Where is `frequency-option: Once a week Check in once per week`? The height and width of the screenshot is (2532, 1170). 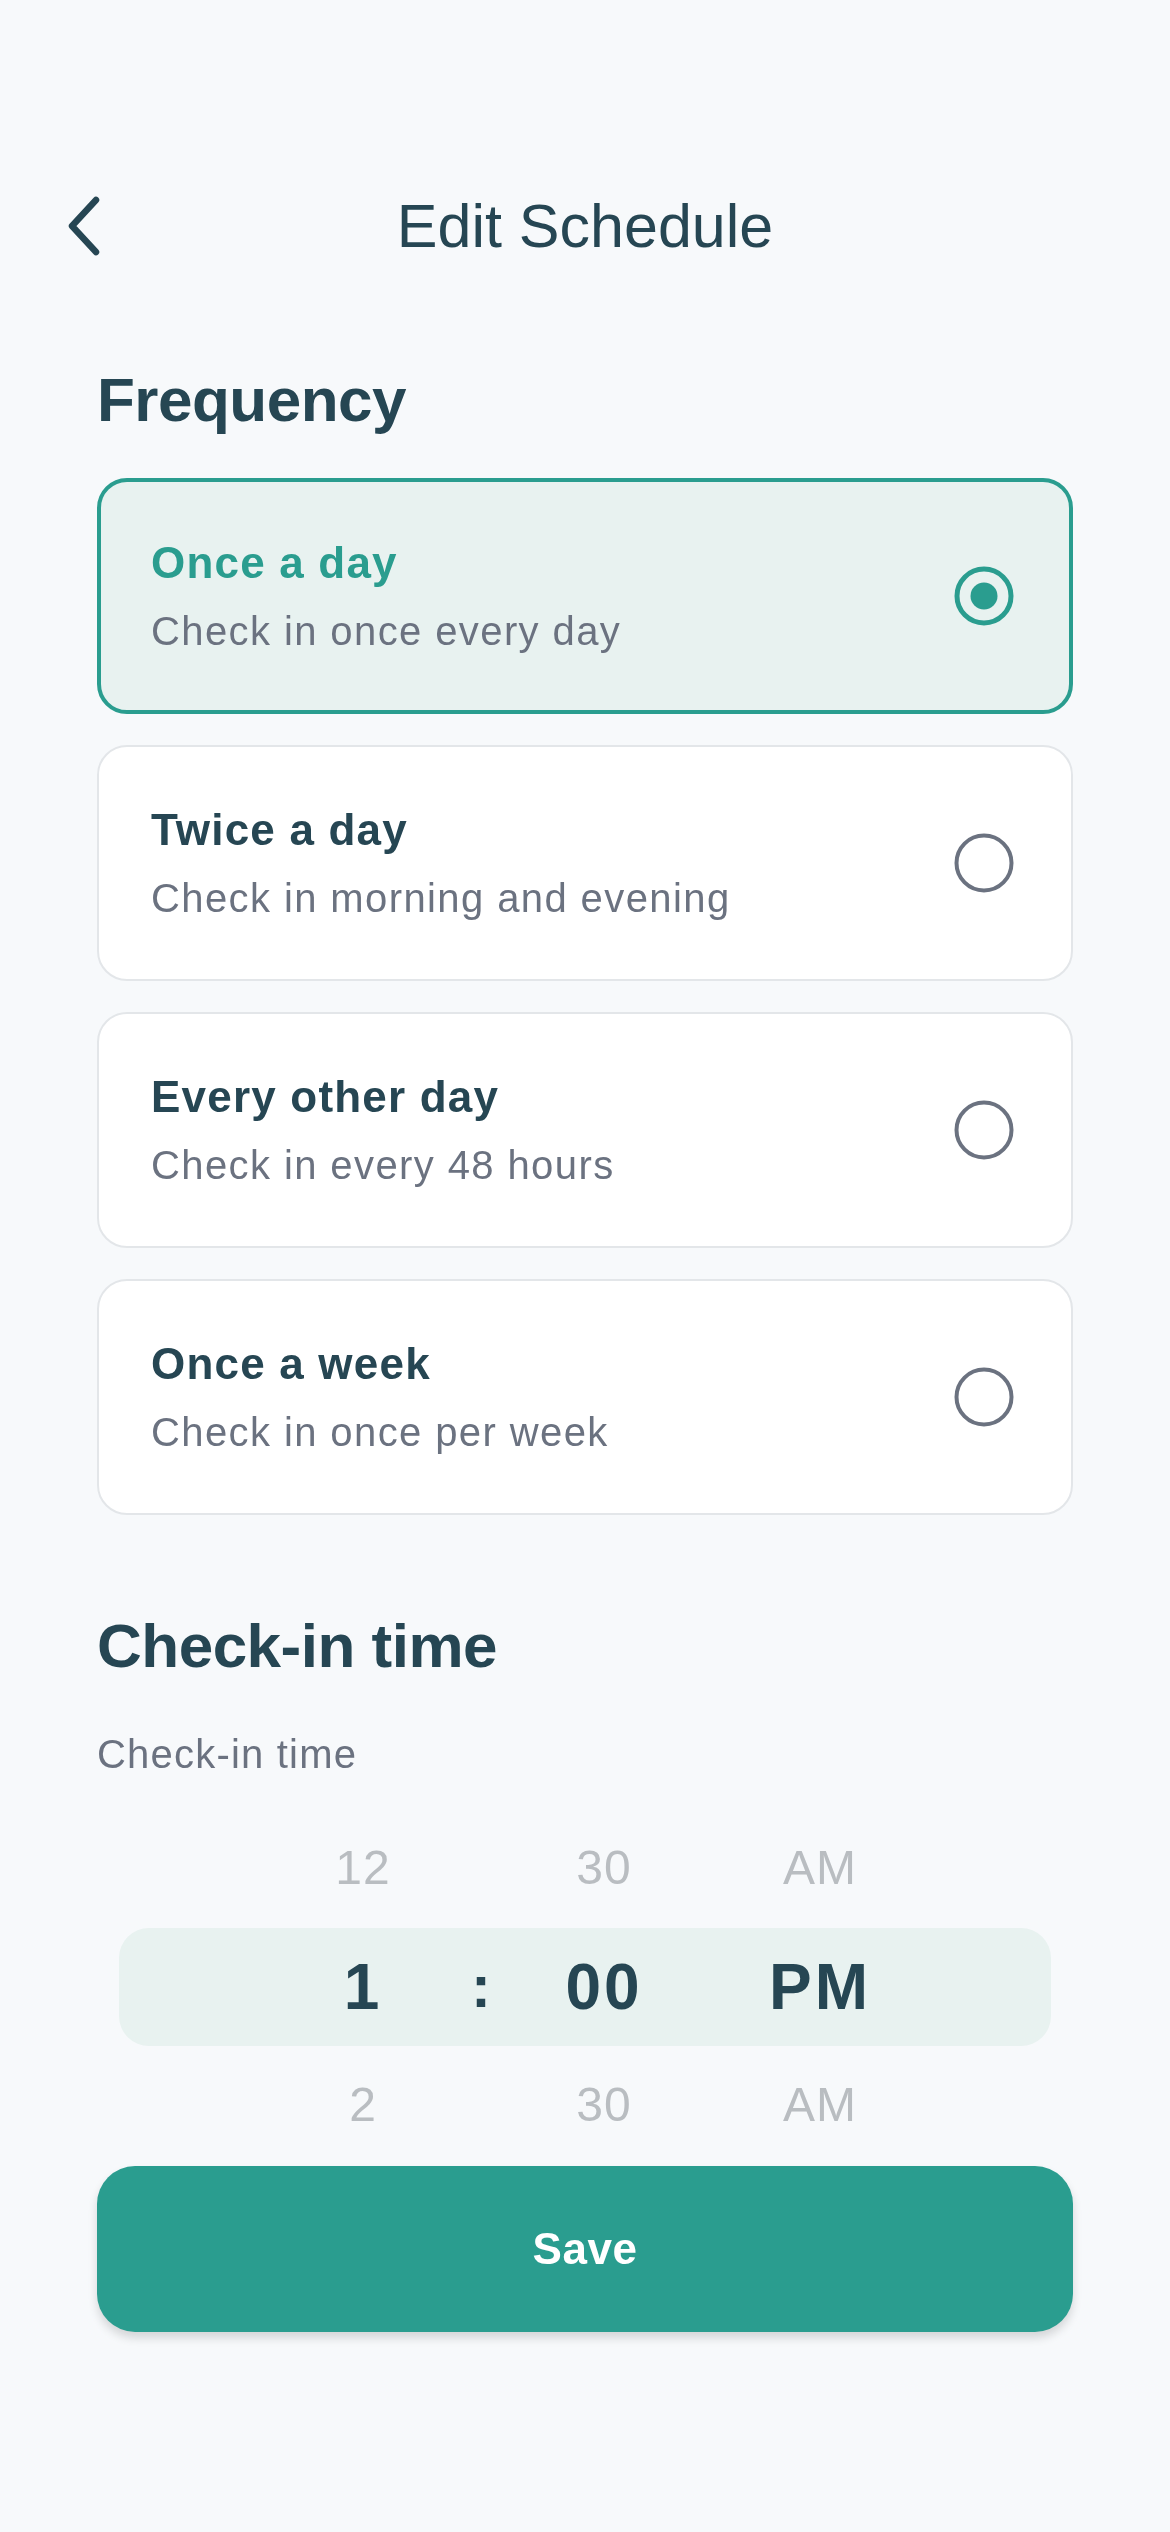
frequency-option: Once a week Check in once per week is located at coordinates (585, 1397).